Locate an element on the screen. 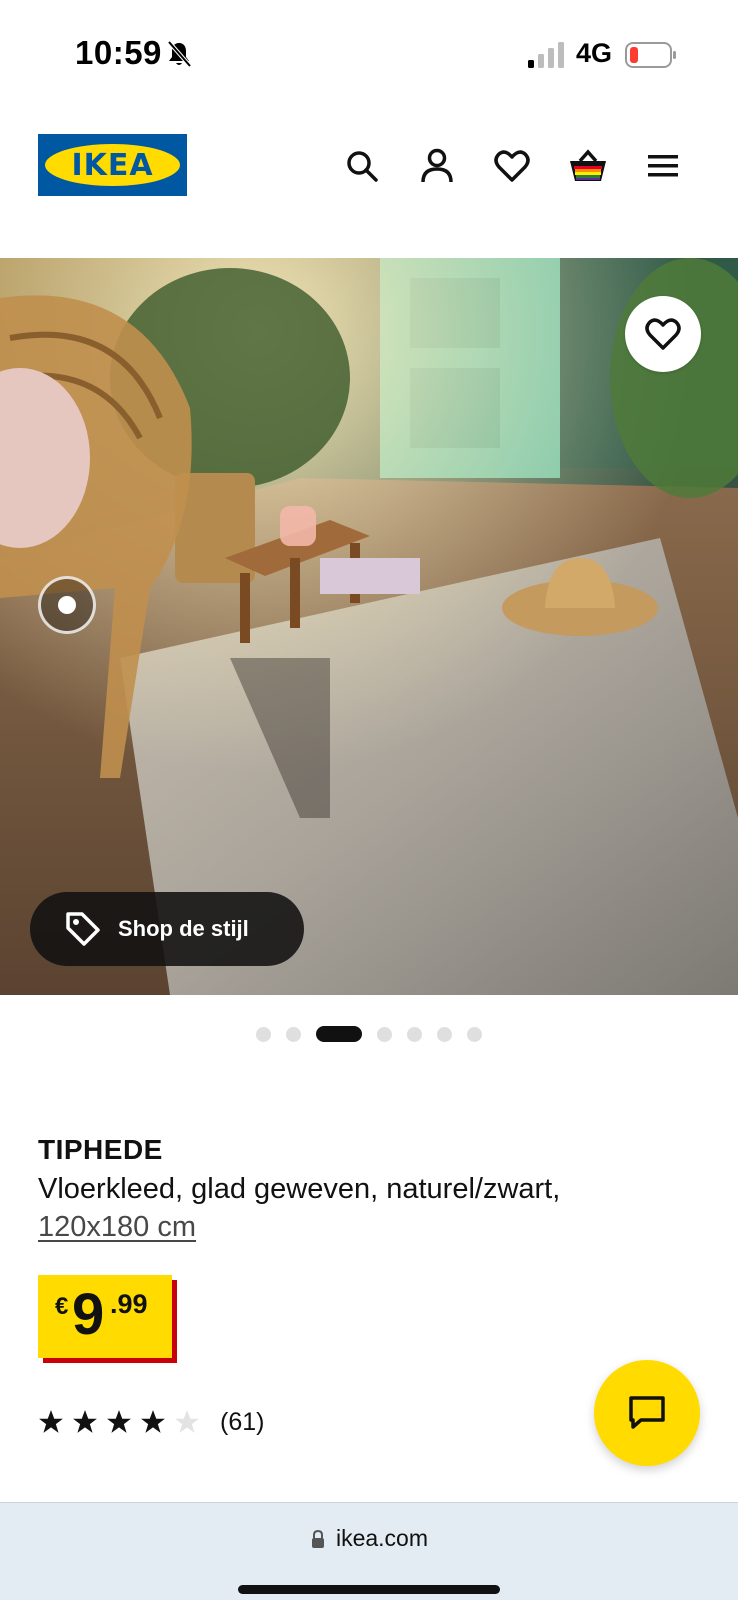 This screenshot has height=1600, width=738. product-description: Vloerkleed, glad geweven, naturel/zwart, is located at coordinates (299, 1189).